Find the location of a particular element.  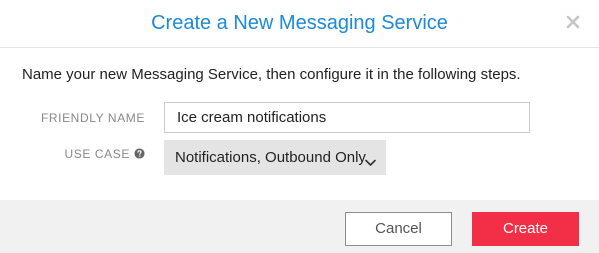

question-circle-icon is located at coordinates (139, 155).